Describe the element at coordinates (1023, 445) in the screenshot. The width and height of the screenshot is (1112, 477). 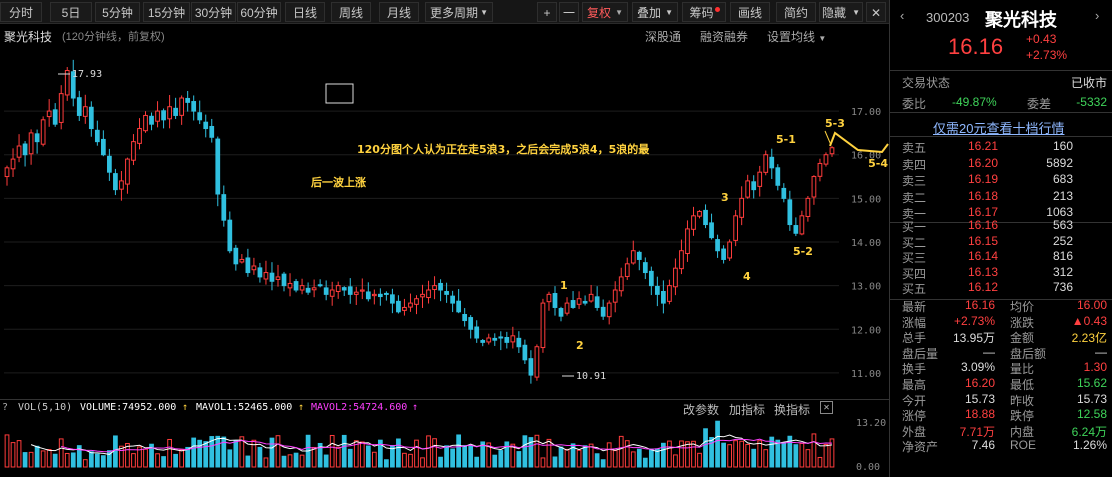
I see `stat-label: ROE` at that location.